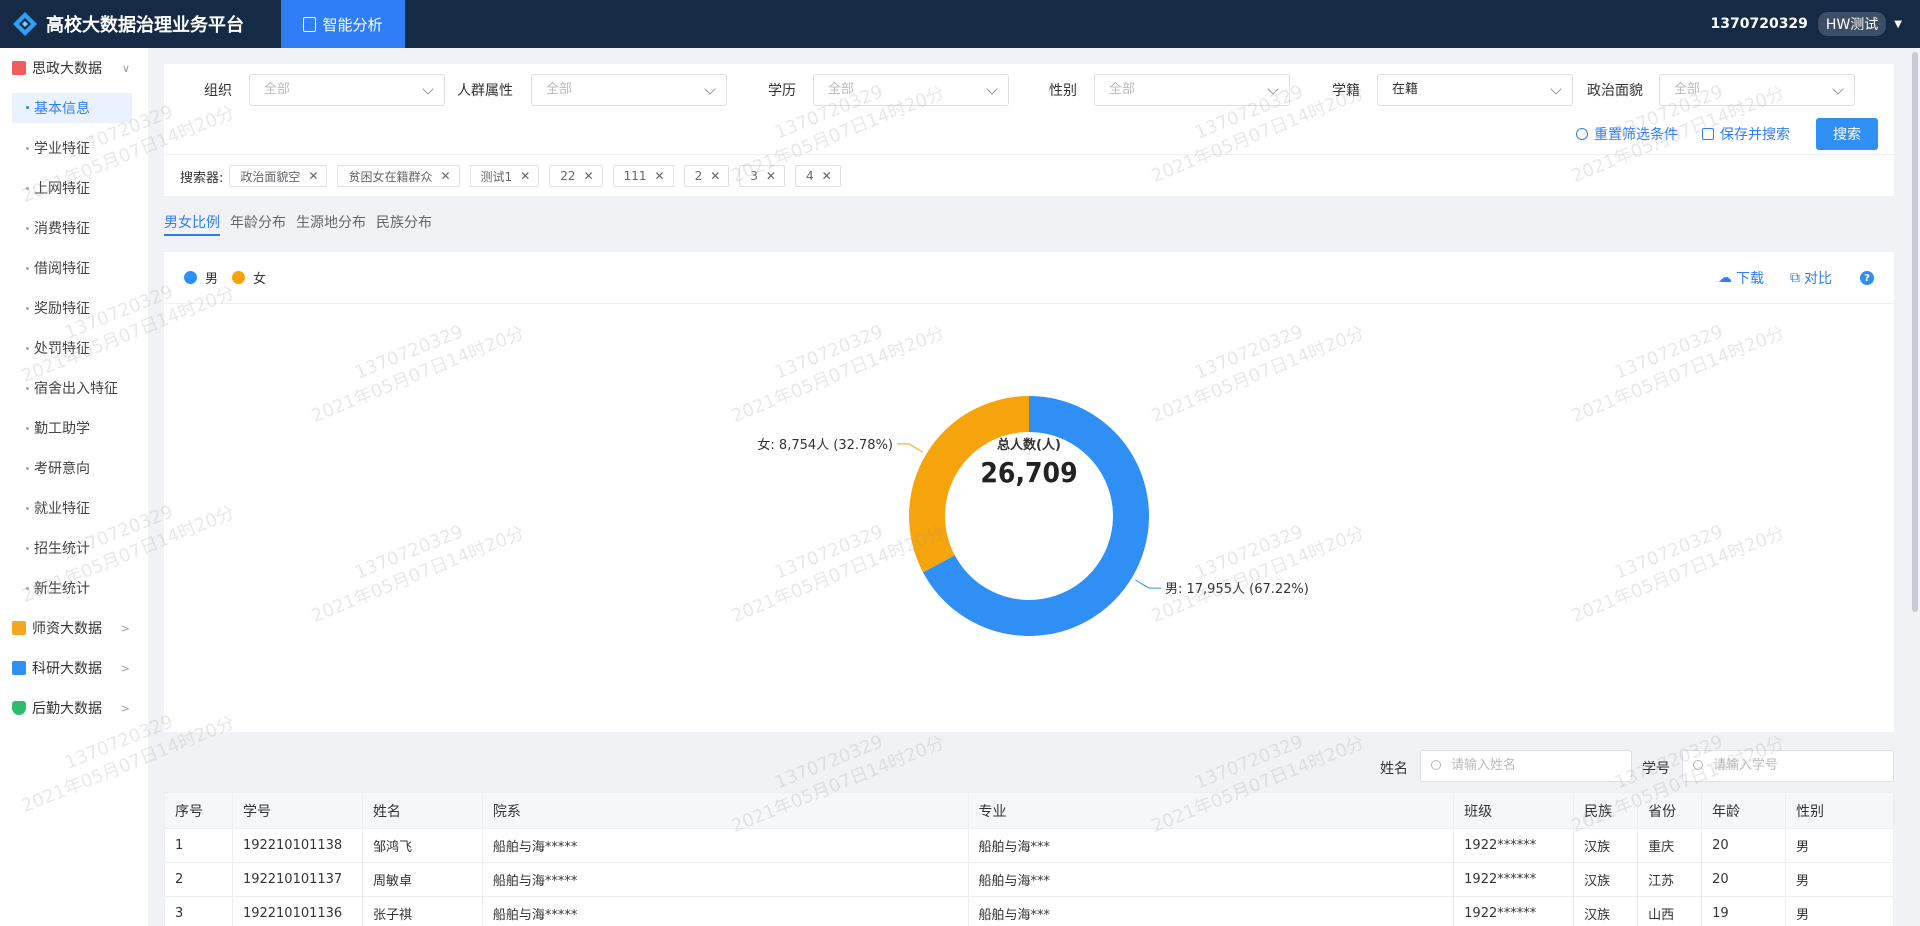  Describe the element at coordinates (74, 188) in the screenshot. I see `sidebar-item-internet: 上网特征` at that location.